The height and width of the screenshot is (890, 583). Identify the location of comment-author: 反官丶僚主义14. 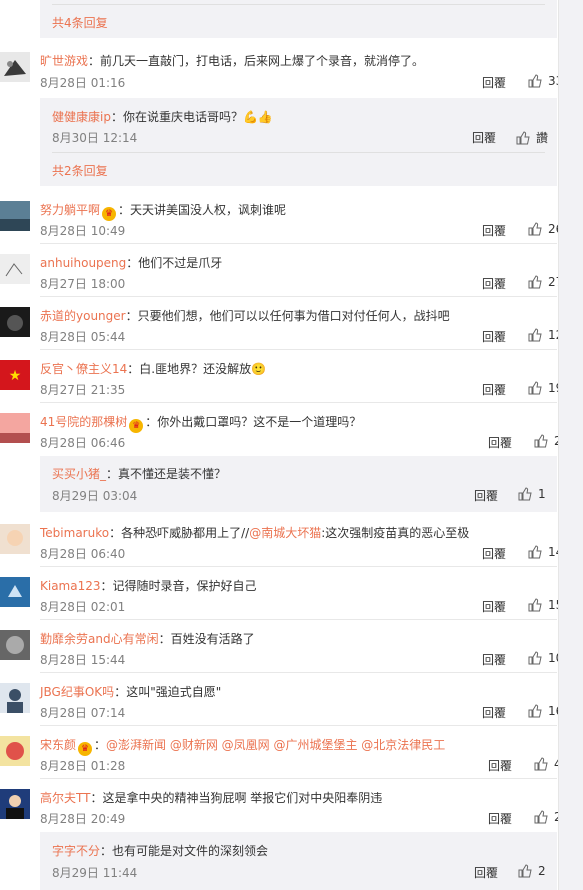
(83, 369).